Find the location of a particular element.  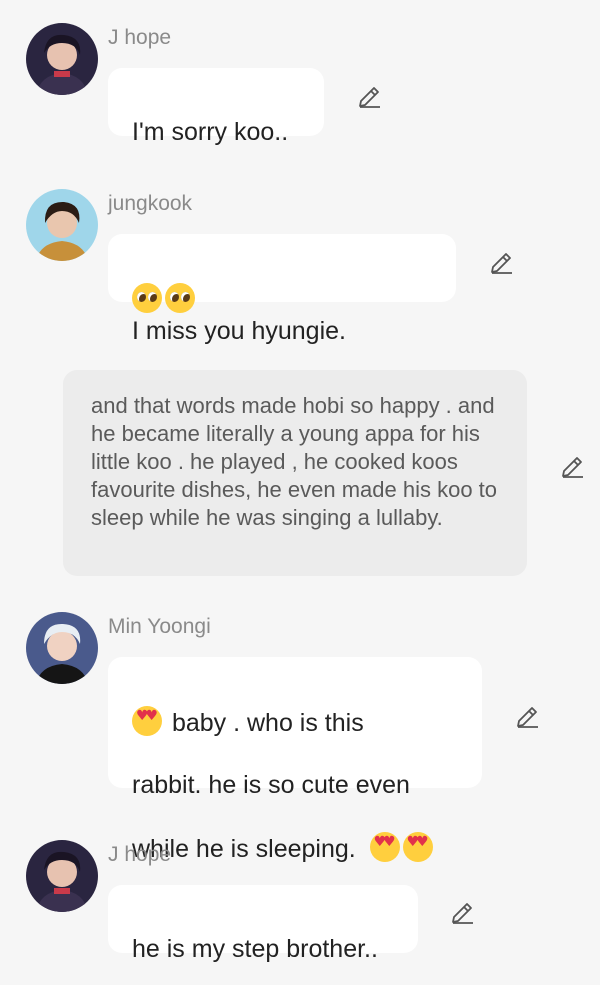

message-bubble: he is my step brother.. is located at coordinates (263, 924).